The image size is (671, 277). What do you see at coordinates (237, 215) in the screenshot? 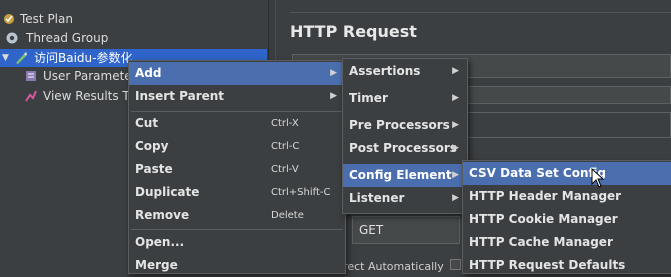
I see `menu-item-remove: Remove Delete` at bounding box center [237, 215].